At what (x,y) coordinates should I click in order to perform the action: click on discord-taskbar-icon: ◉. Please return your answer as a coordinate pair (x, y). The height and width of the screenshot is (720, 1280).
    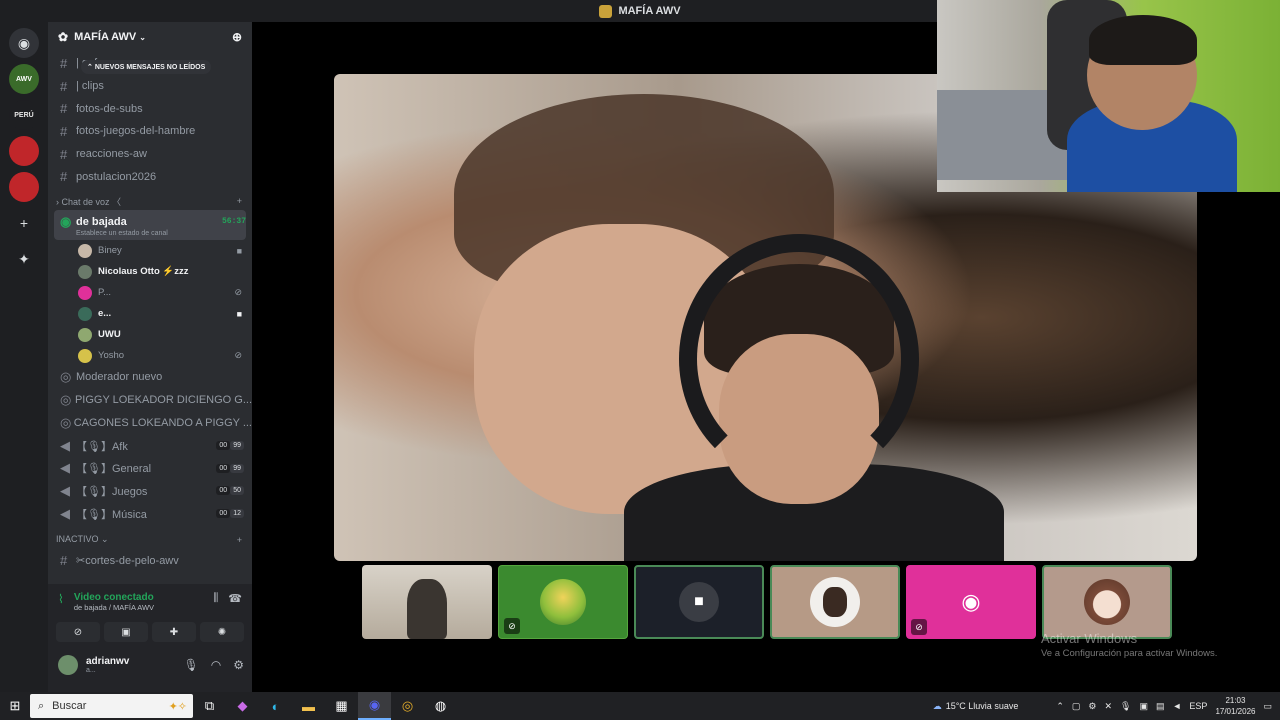
    Looking at the image, I should click on (374, 706).